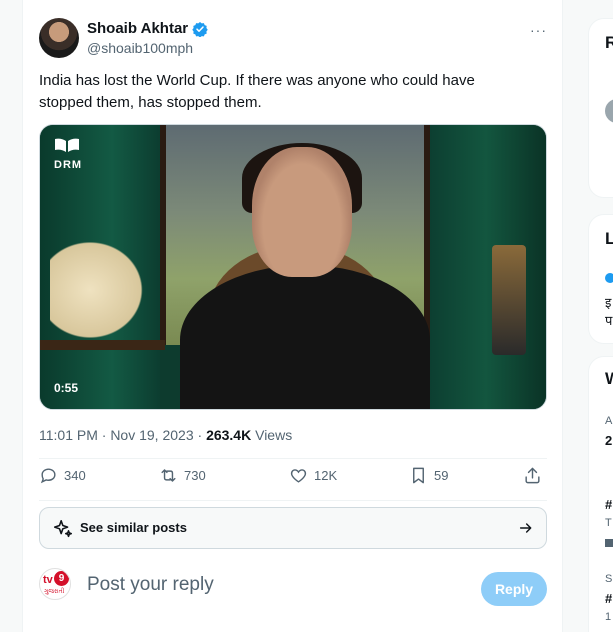 The height and width of the screenshot is (632, 613). Describe the element at coordinates (609, 379) in the screenshot. I see `sidebar-card-3-title: W` at that location.